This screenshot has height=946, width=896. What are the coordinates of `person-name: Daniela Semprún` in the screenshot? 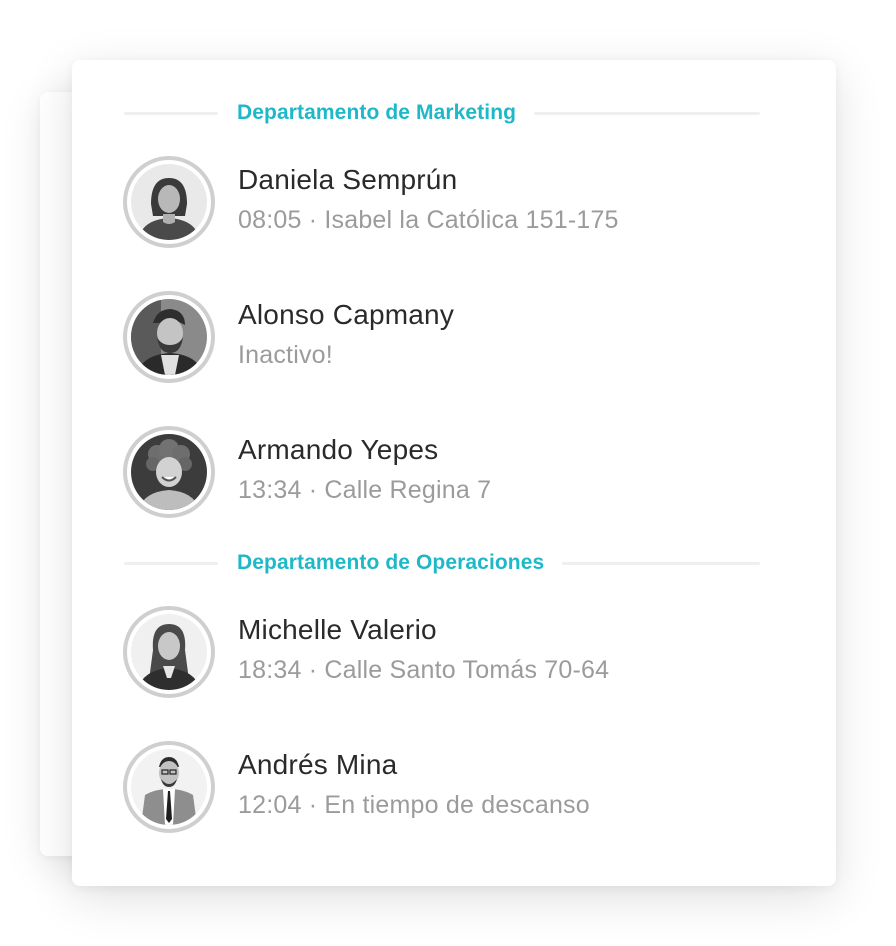 It's located at (348, 179).